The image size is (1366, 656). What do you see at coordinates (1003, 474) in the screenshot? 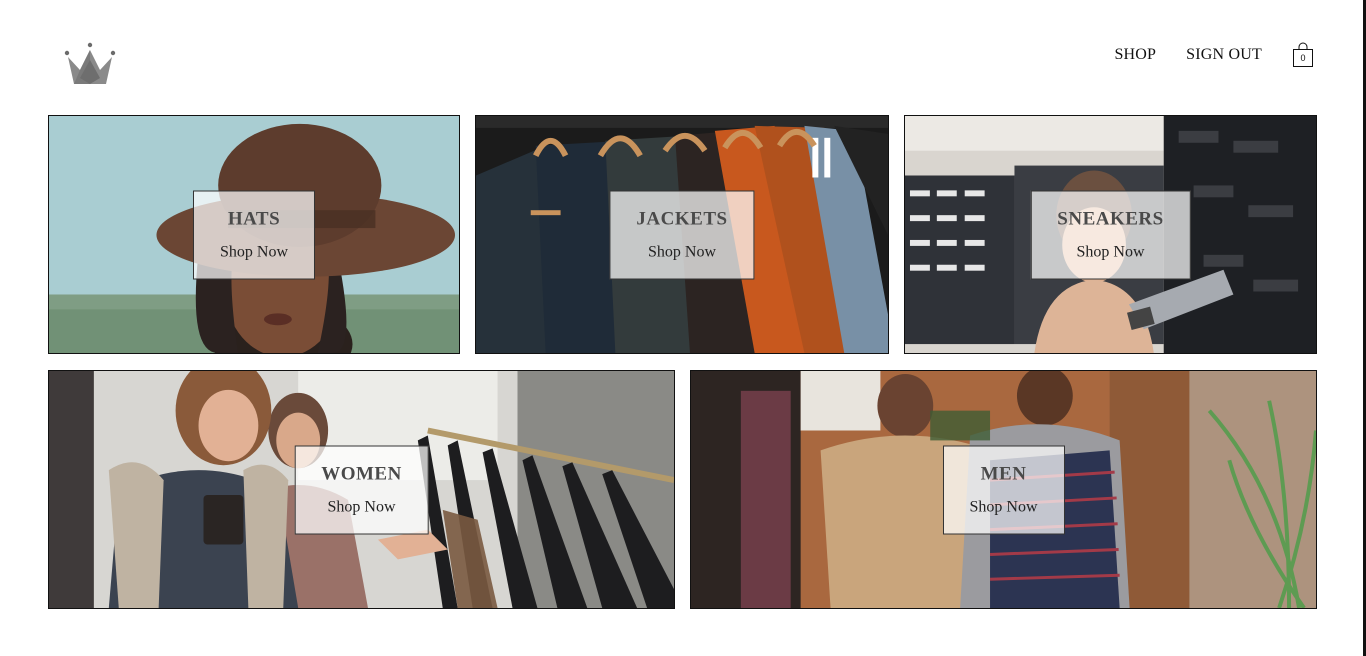
I see `category-title: MEN` at bounding box center [1003, 474].